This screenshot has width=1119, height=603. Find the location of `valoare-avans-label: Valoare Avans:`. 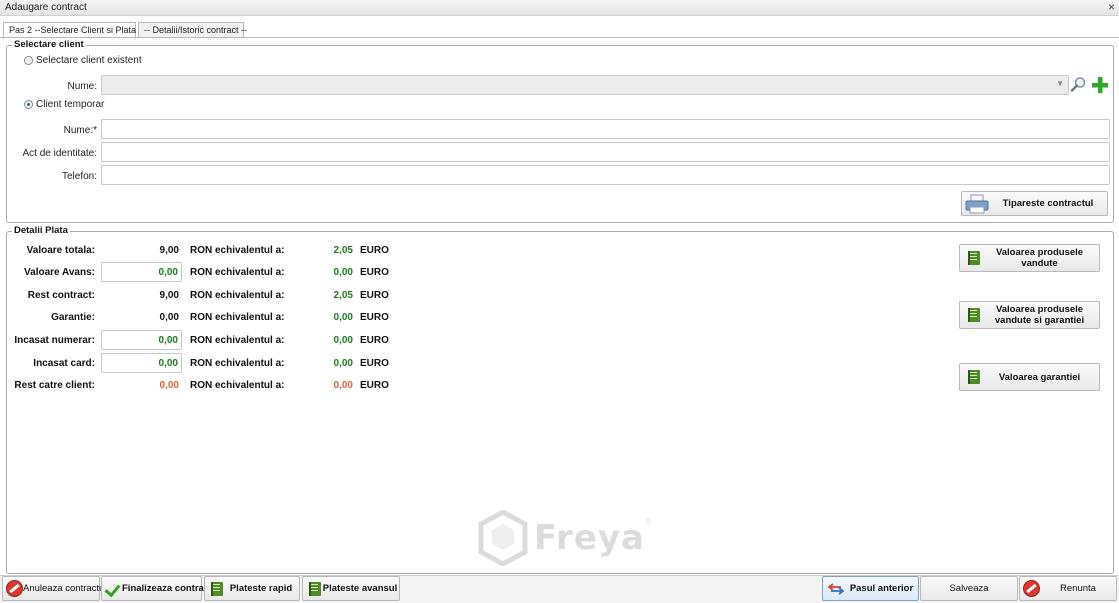

valoare-avans-label: Valoare Avans: is located at coordinates (59, 272).